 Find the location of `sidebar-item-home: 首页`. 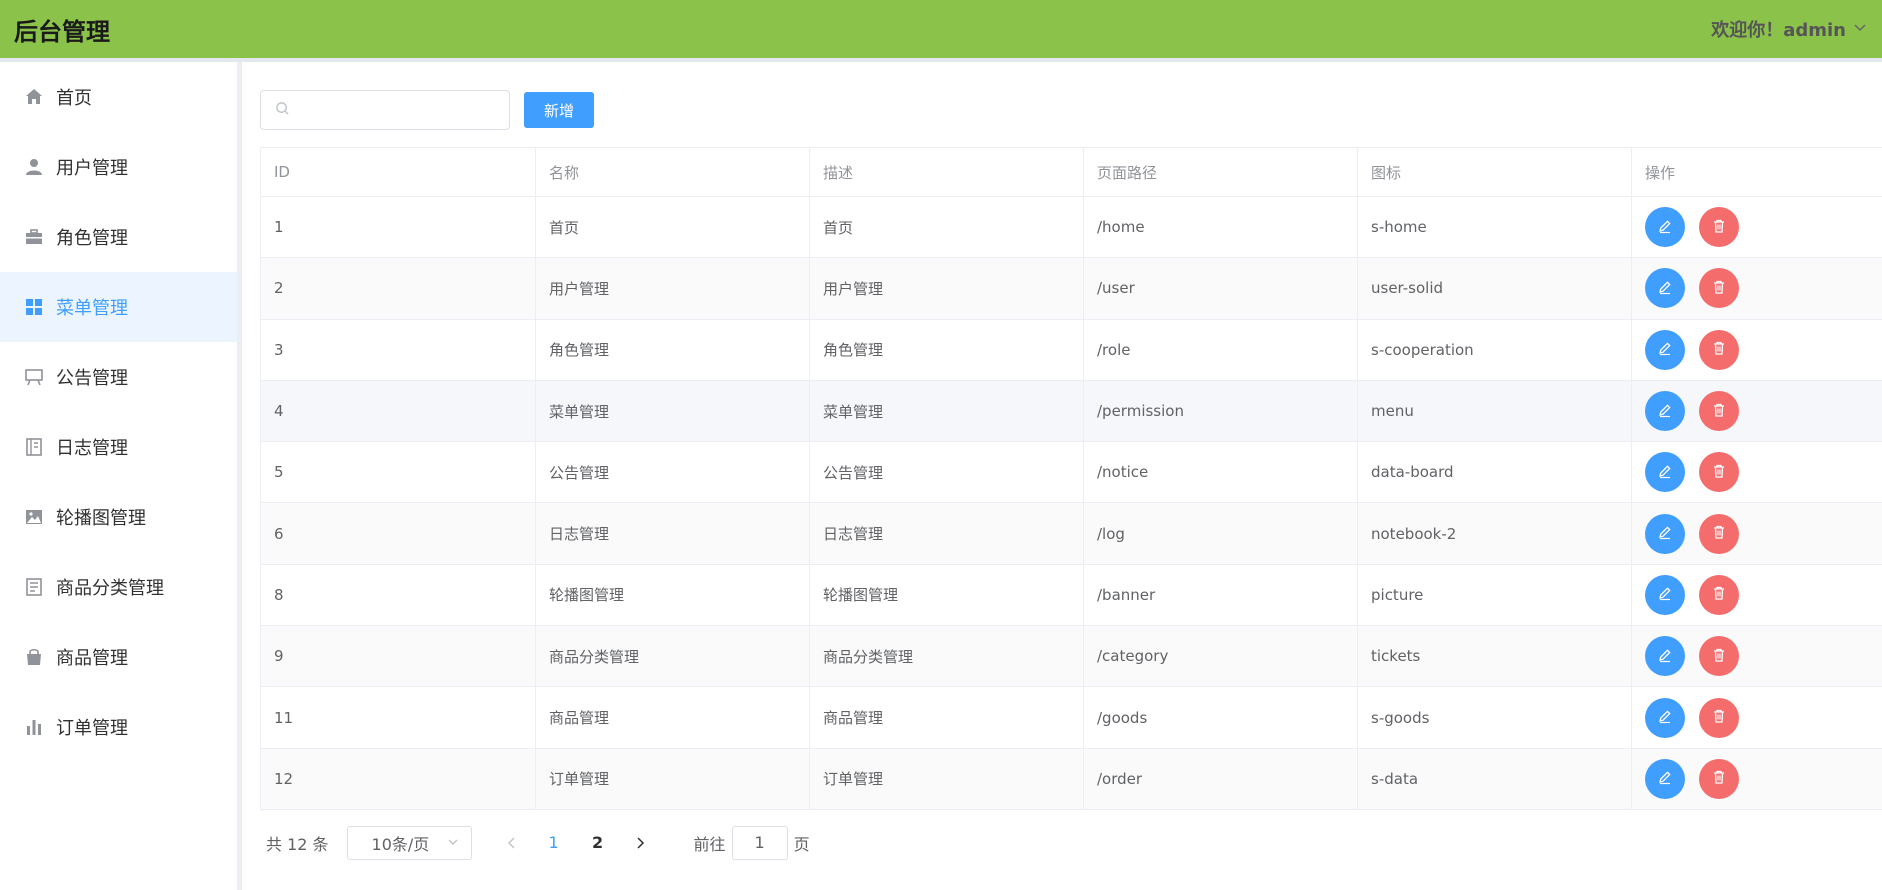

sidebar-item-home: 首页 is located at coordinates (118, 97).